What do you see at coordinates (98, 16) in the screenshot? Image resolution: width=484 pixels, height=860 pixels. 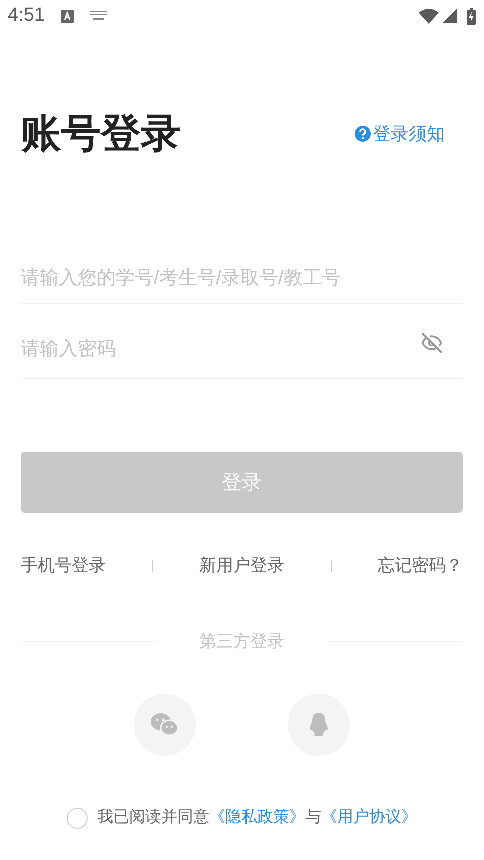 I see `keyboard-icon` at bounding box center [98, 16].